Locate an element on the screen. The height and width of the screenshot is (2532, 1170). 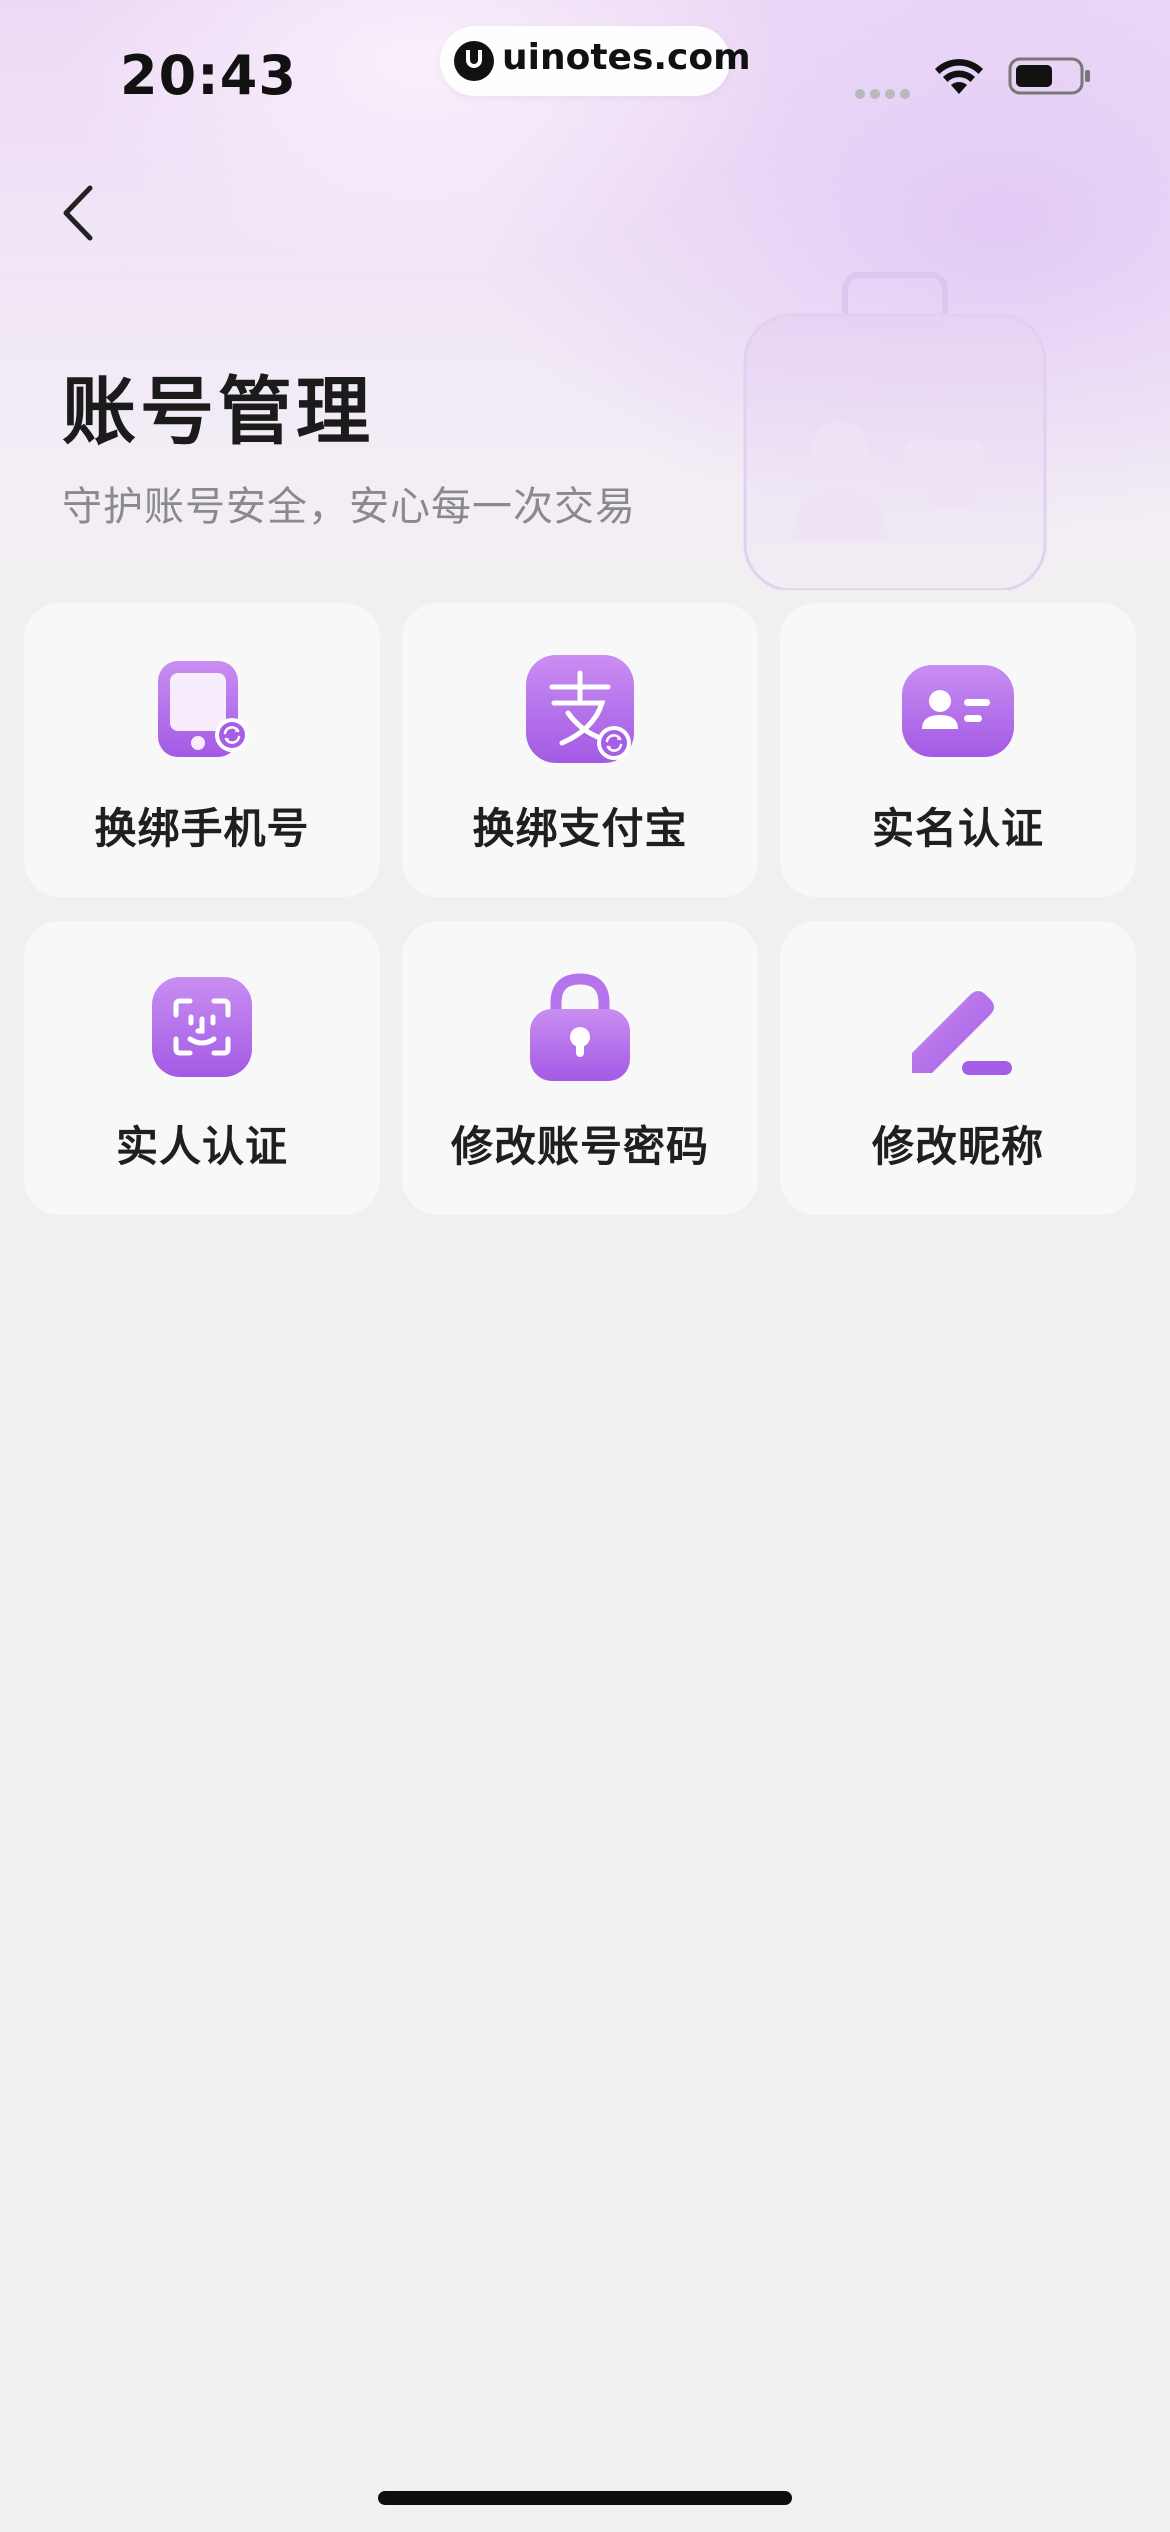
change-nickname-button: 修改昵称 is located at coordinates (958, 1068).